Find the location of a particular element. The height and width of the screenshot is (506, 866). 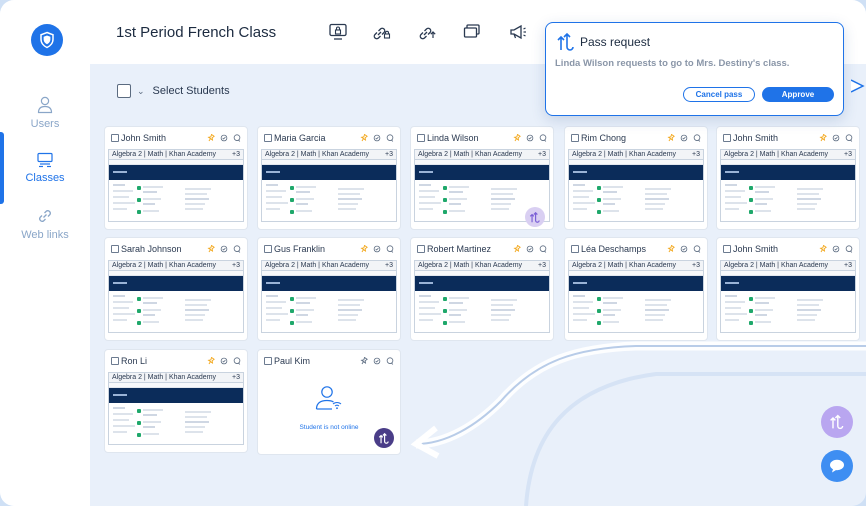

student-card-header: John Smith is located at coordinates (788, 249).